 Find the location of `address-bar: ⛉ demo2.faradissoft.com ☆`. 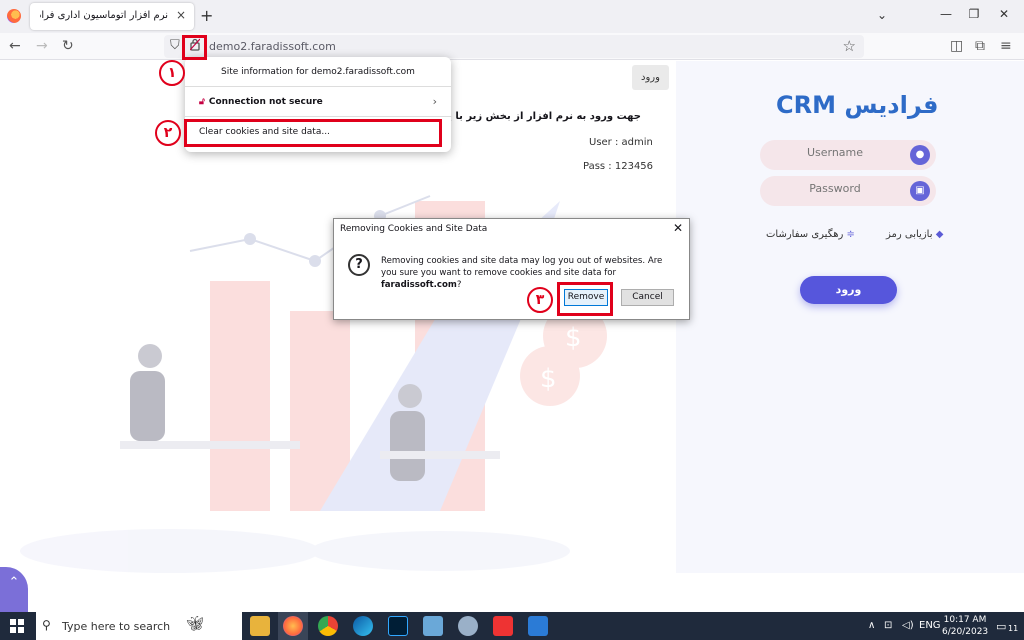

address-bar: ⛉ demo2.faradissoft.com ☆ is located at coordinates (514, 46).